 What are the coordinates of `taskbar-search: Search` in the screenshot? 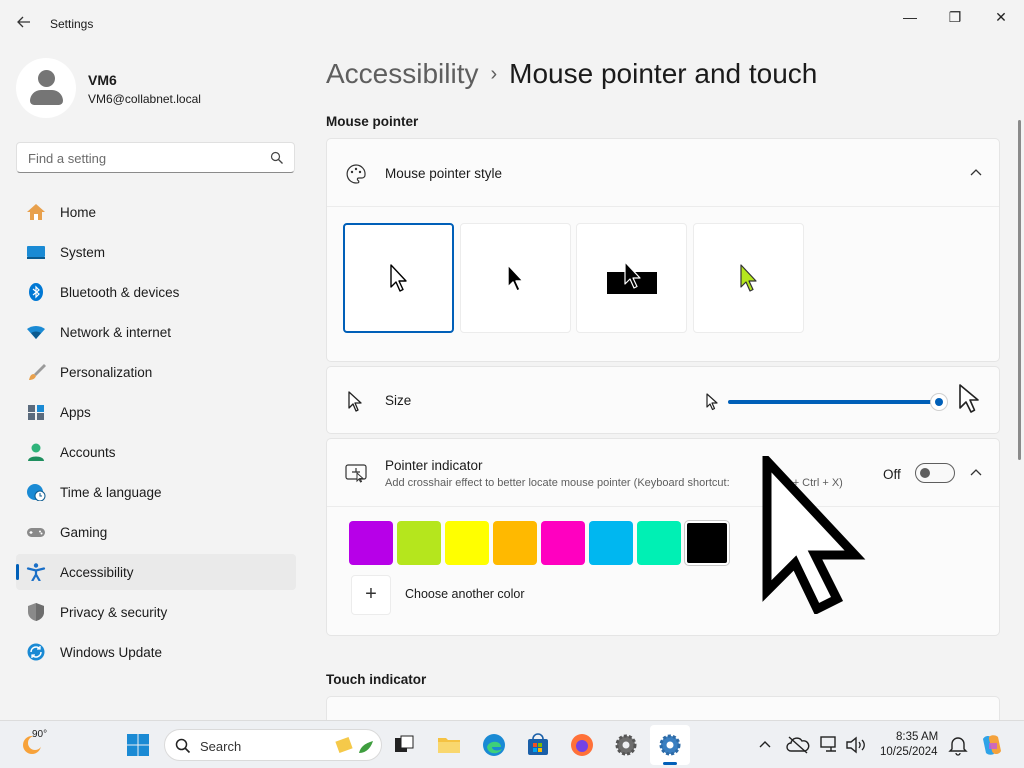 It's located at (273, 745).